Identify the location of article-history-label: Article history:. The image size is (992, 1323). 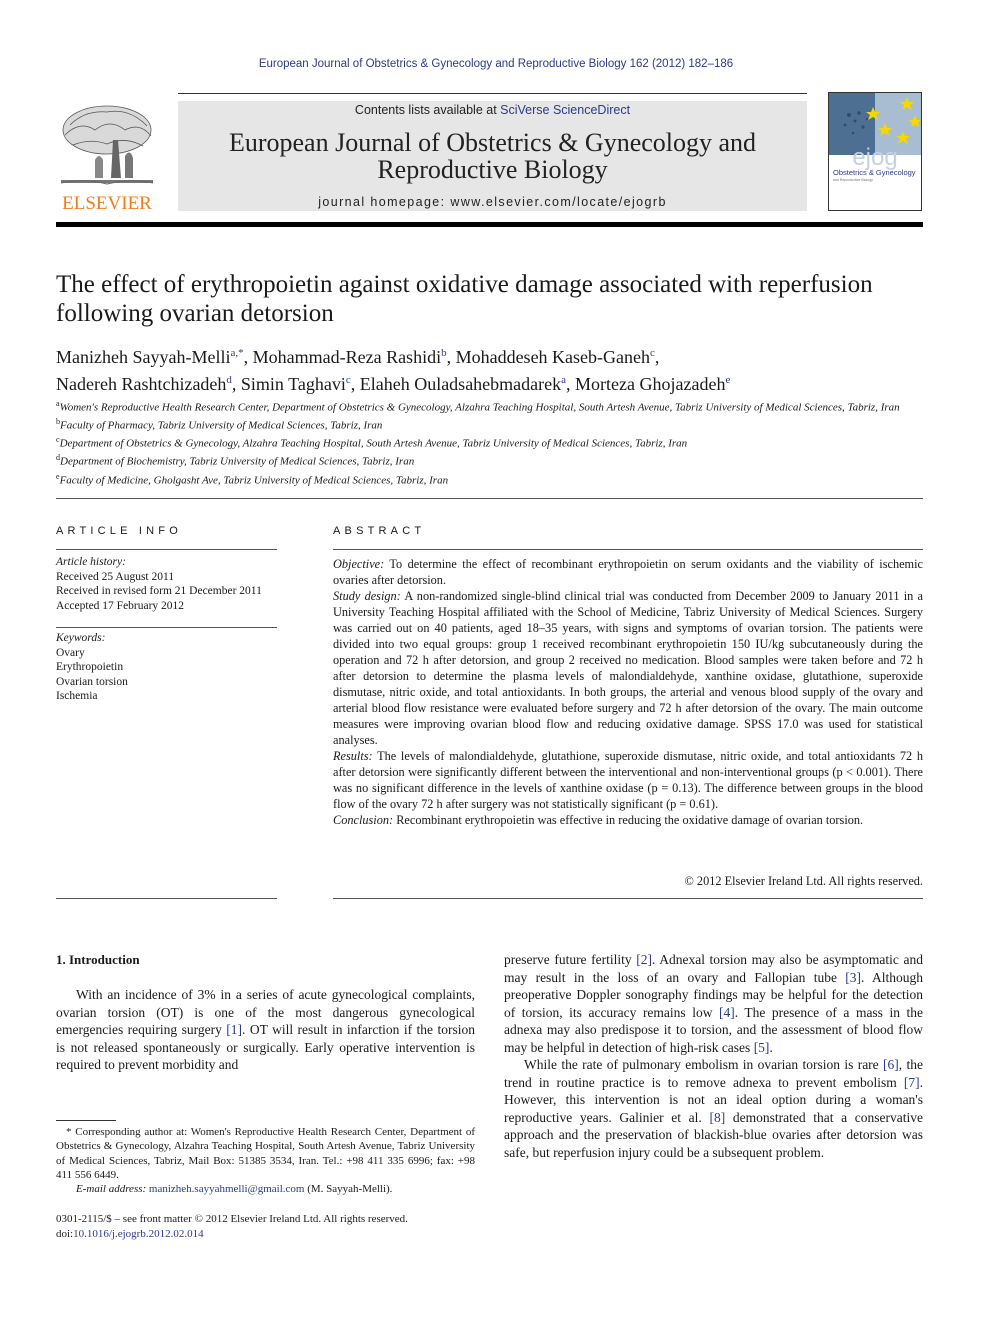
(91, 562).